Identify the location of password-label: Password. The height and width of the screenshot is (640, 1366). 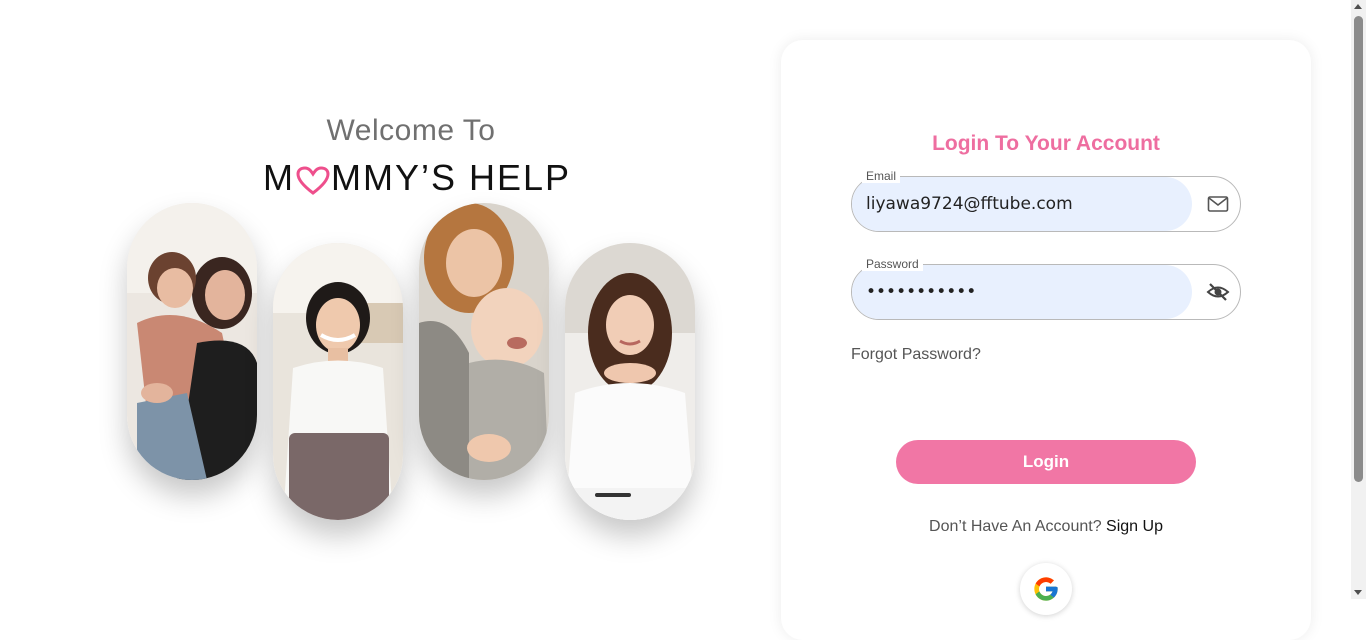
(892, 264).